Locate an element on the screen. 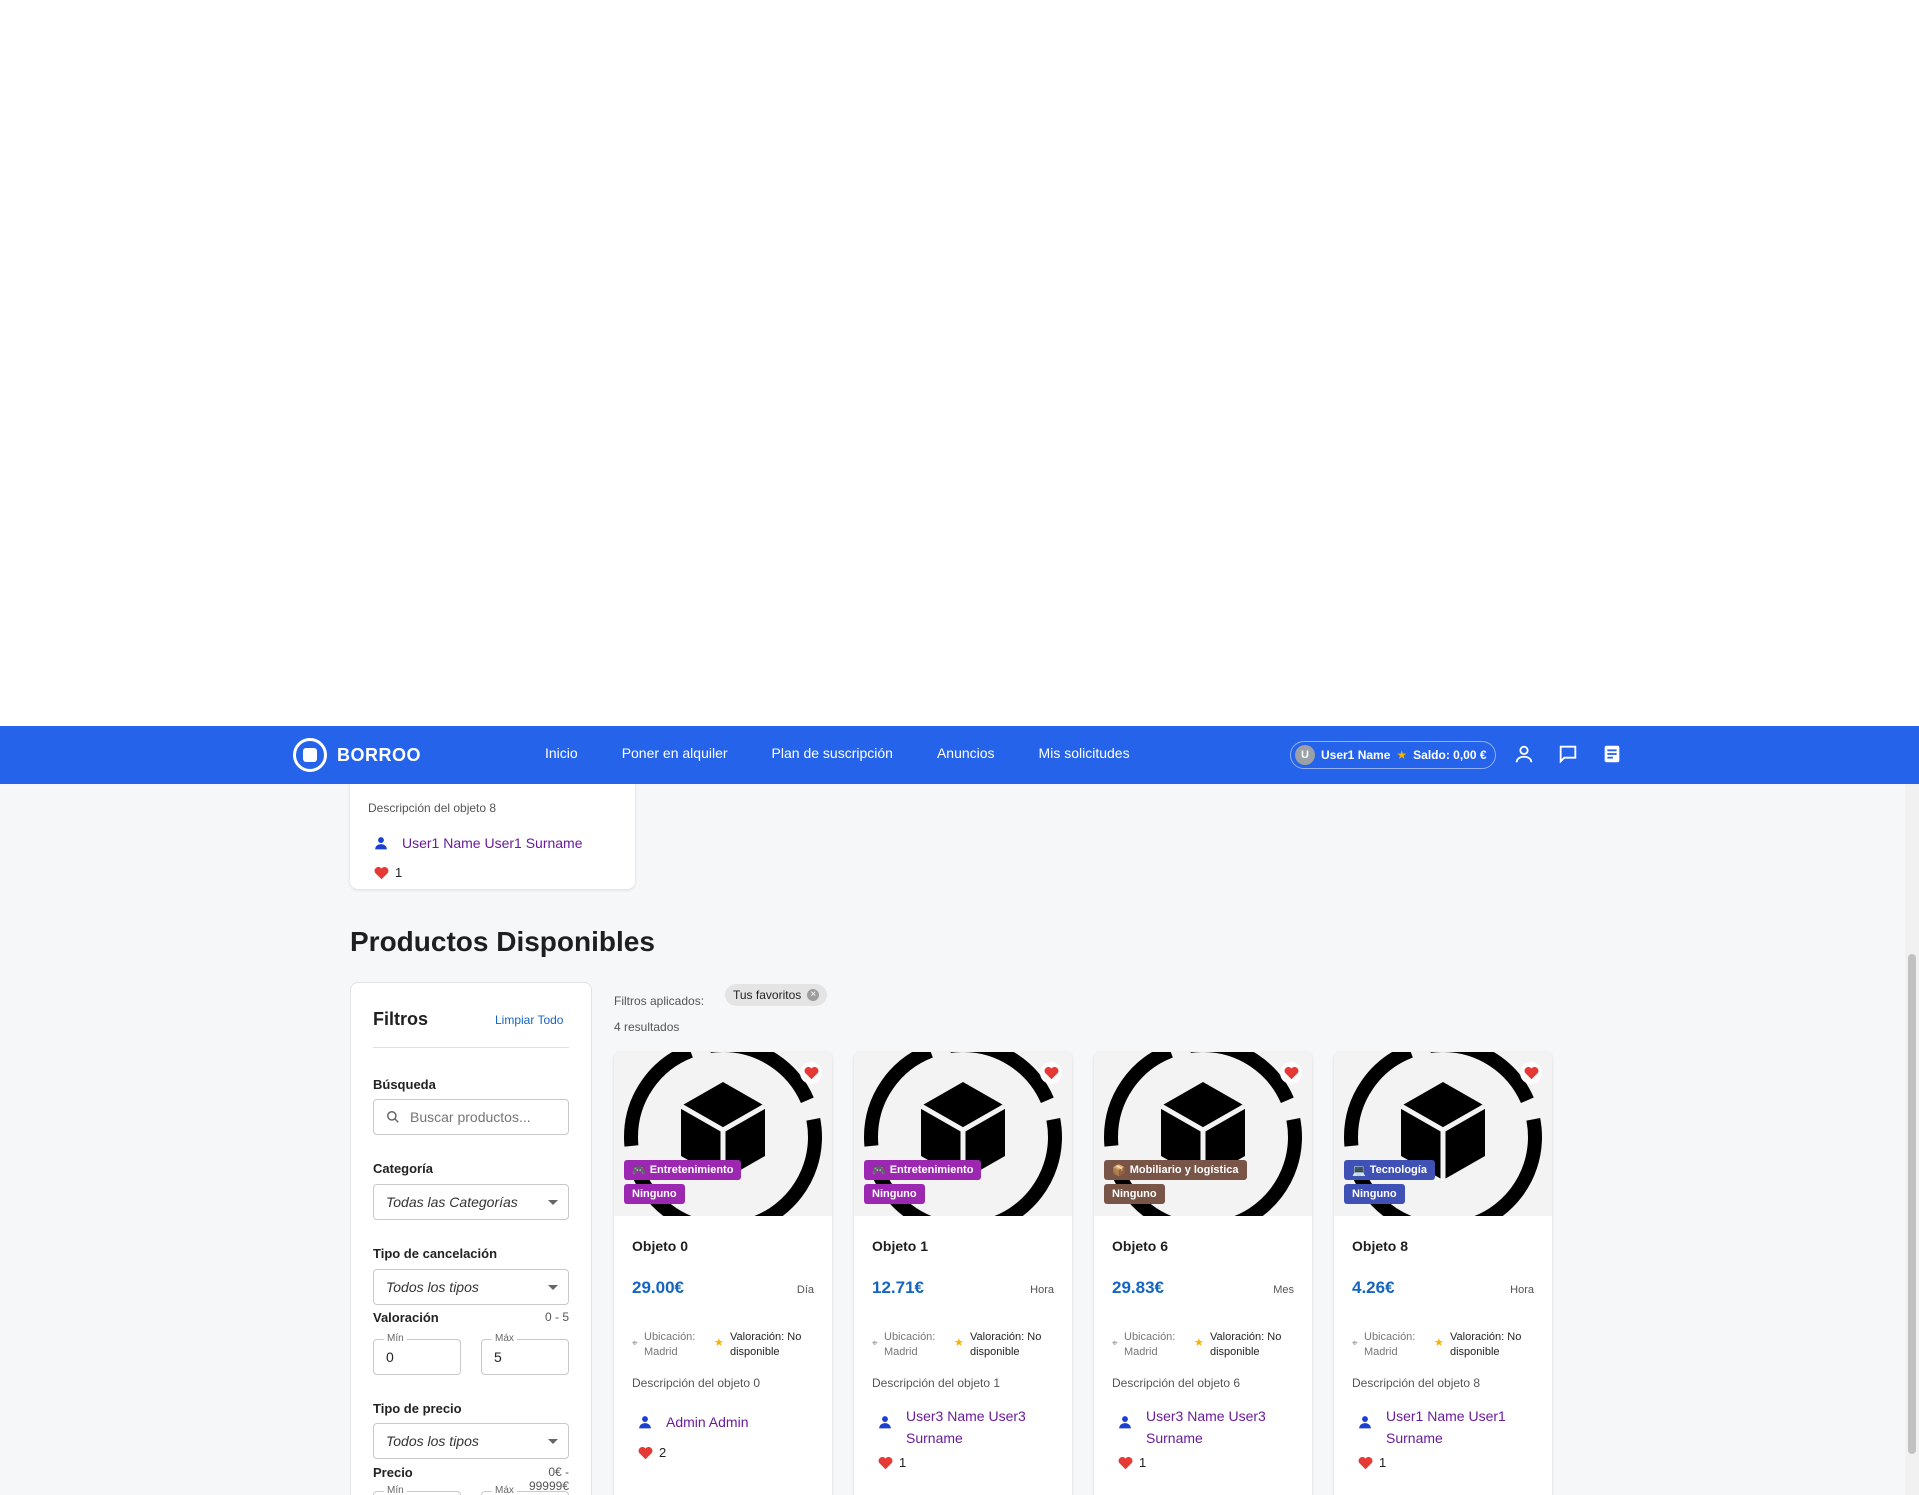 Image resolution: width=1919 pixels, height=1495 pixels. search-input is located at coordinates (485, 1117).